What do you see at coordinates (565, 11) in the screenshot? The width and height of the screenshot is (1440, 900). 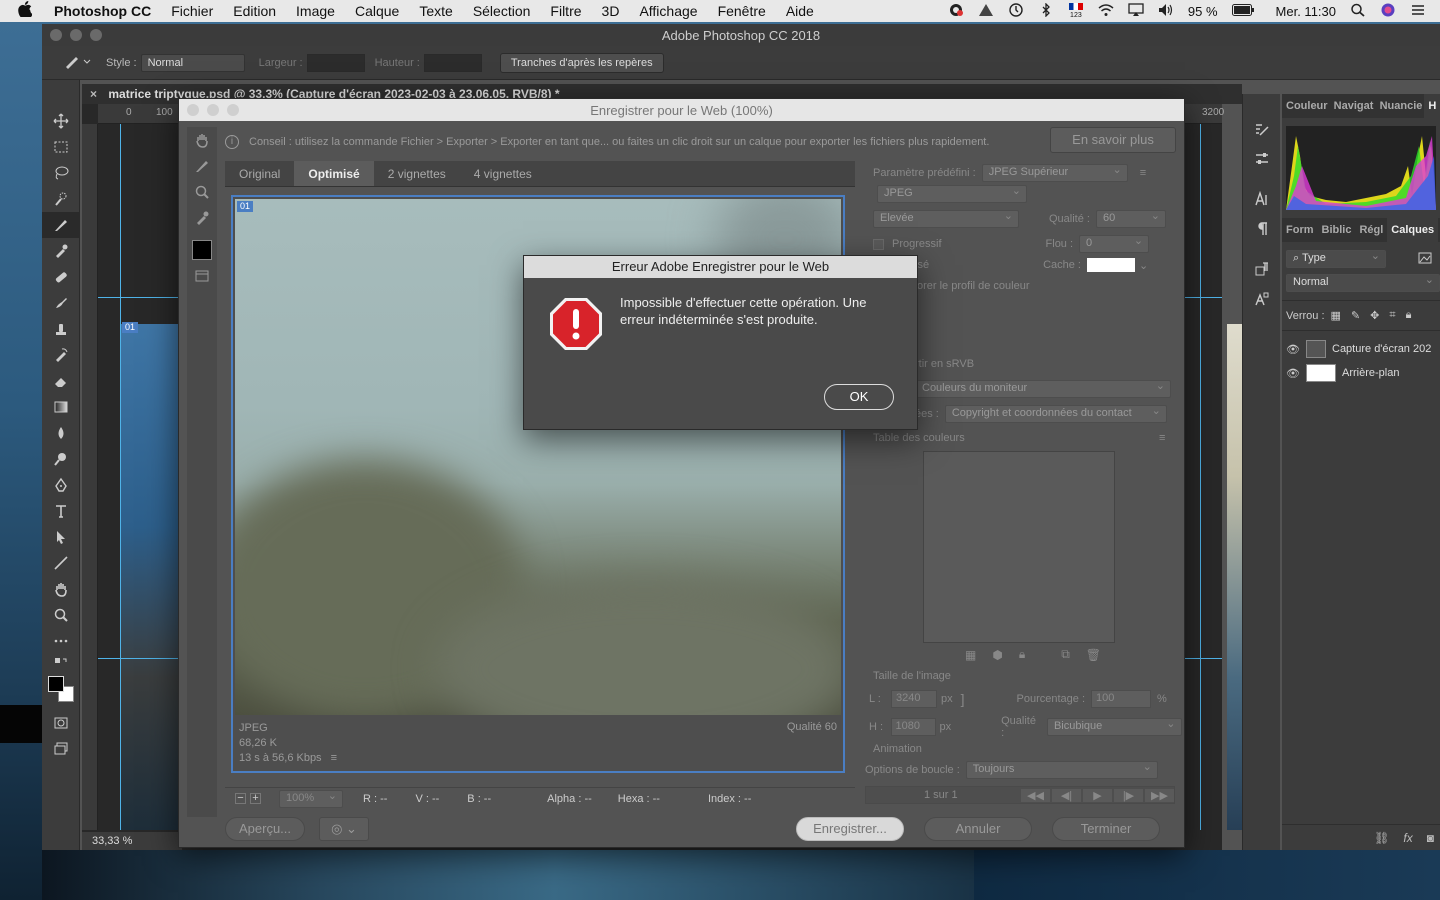 I see `menu-filtre: Filtre` at bounding box center [565, 11].